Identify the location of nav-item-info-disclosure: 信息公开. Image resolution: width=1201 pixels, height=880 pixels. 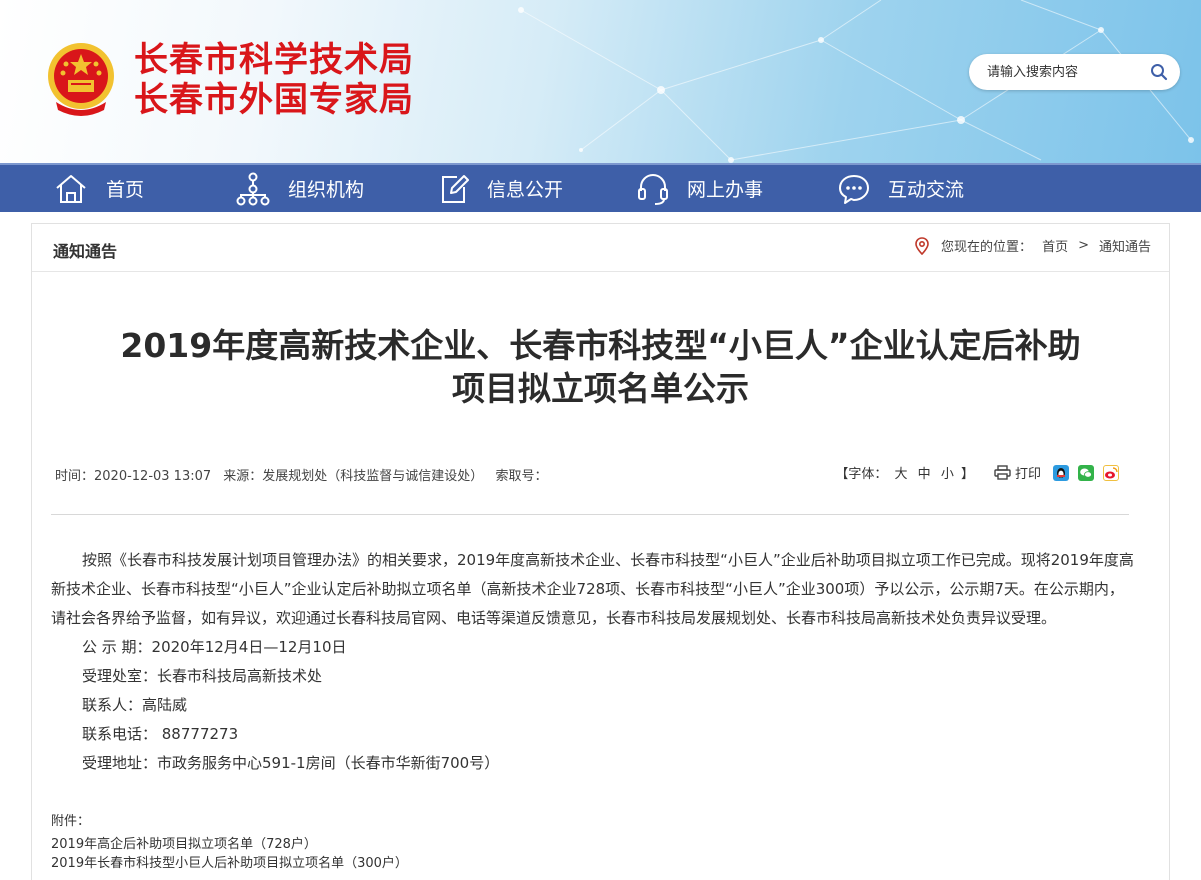
(501, 188).